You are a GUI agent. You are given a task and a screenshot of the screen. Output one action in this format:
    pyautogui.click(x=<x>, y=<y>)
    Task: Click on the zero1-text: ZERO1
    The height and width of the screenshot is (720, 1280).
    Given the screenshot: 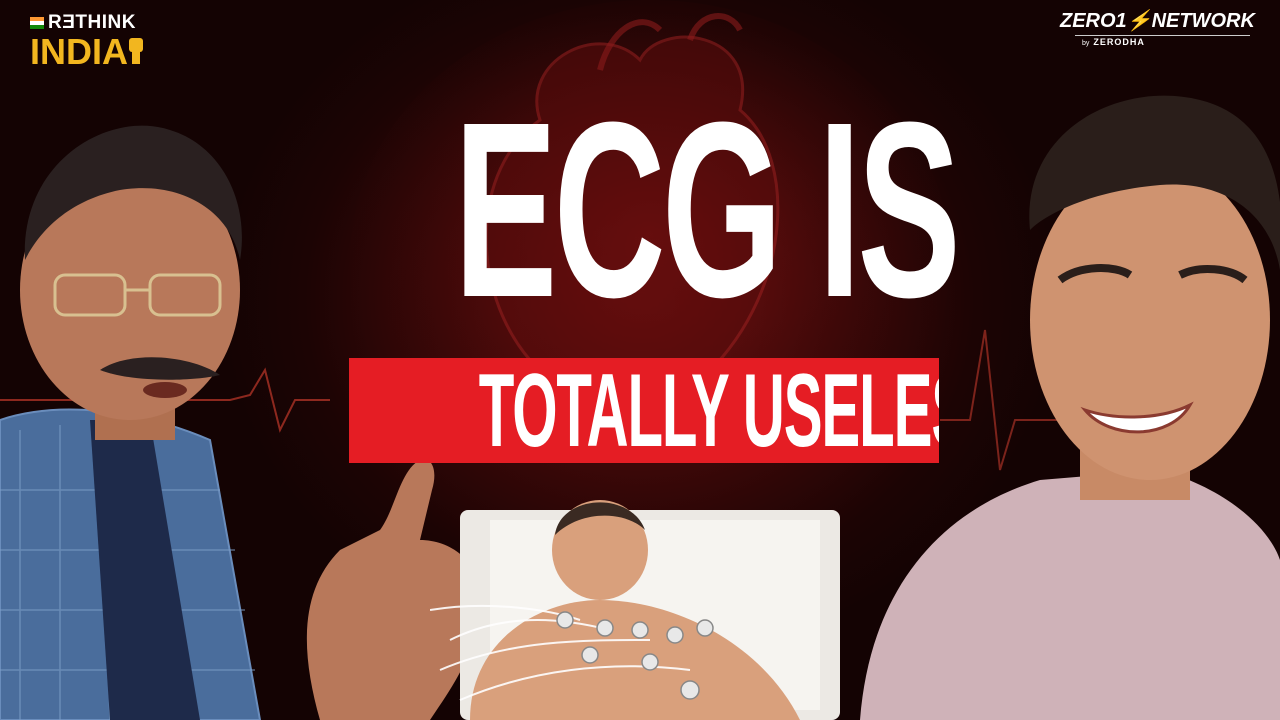 What is the action you would take?
    pyautogui.click(x=1093, y=21)
    